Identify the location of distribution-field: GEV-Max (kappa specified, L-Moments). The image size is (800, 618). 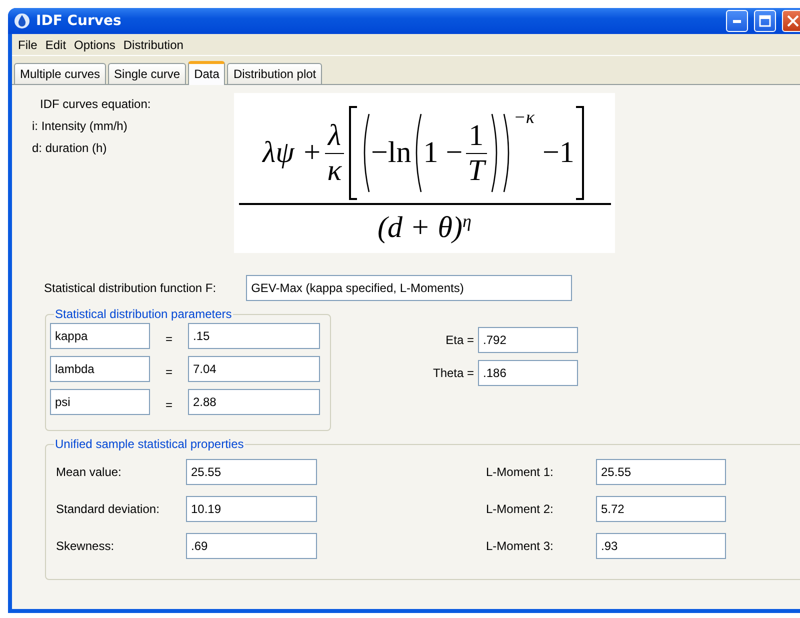
(409, 288).